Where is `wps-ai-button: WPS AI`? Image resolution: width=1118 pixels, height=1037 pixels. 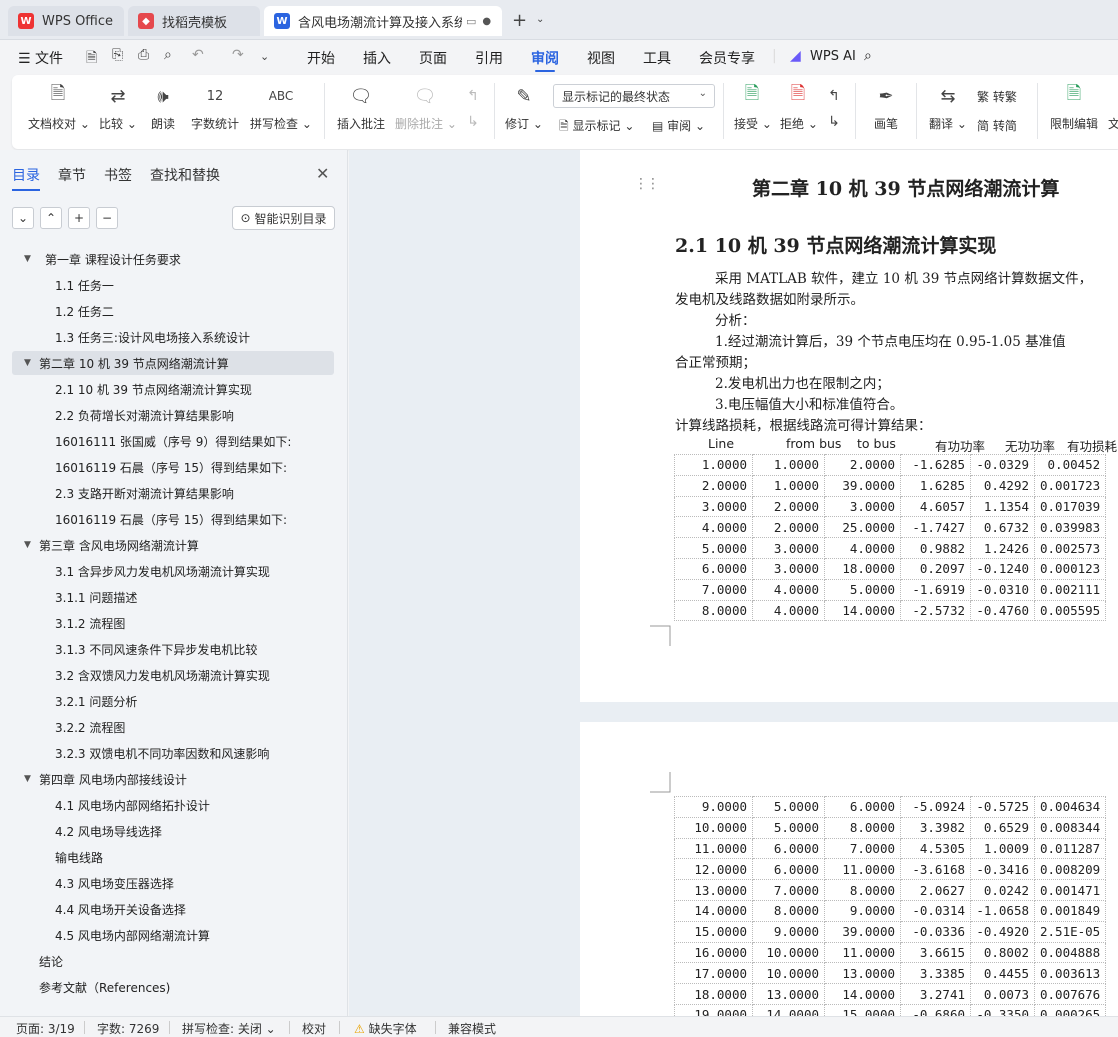 wps-ai-button: WPS AI is located at coordinates (833, 56).